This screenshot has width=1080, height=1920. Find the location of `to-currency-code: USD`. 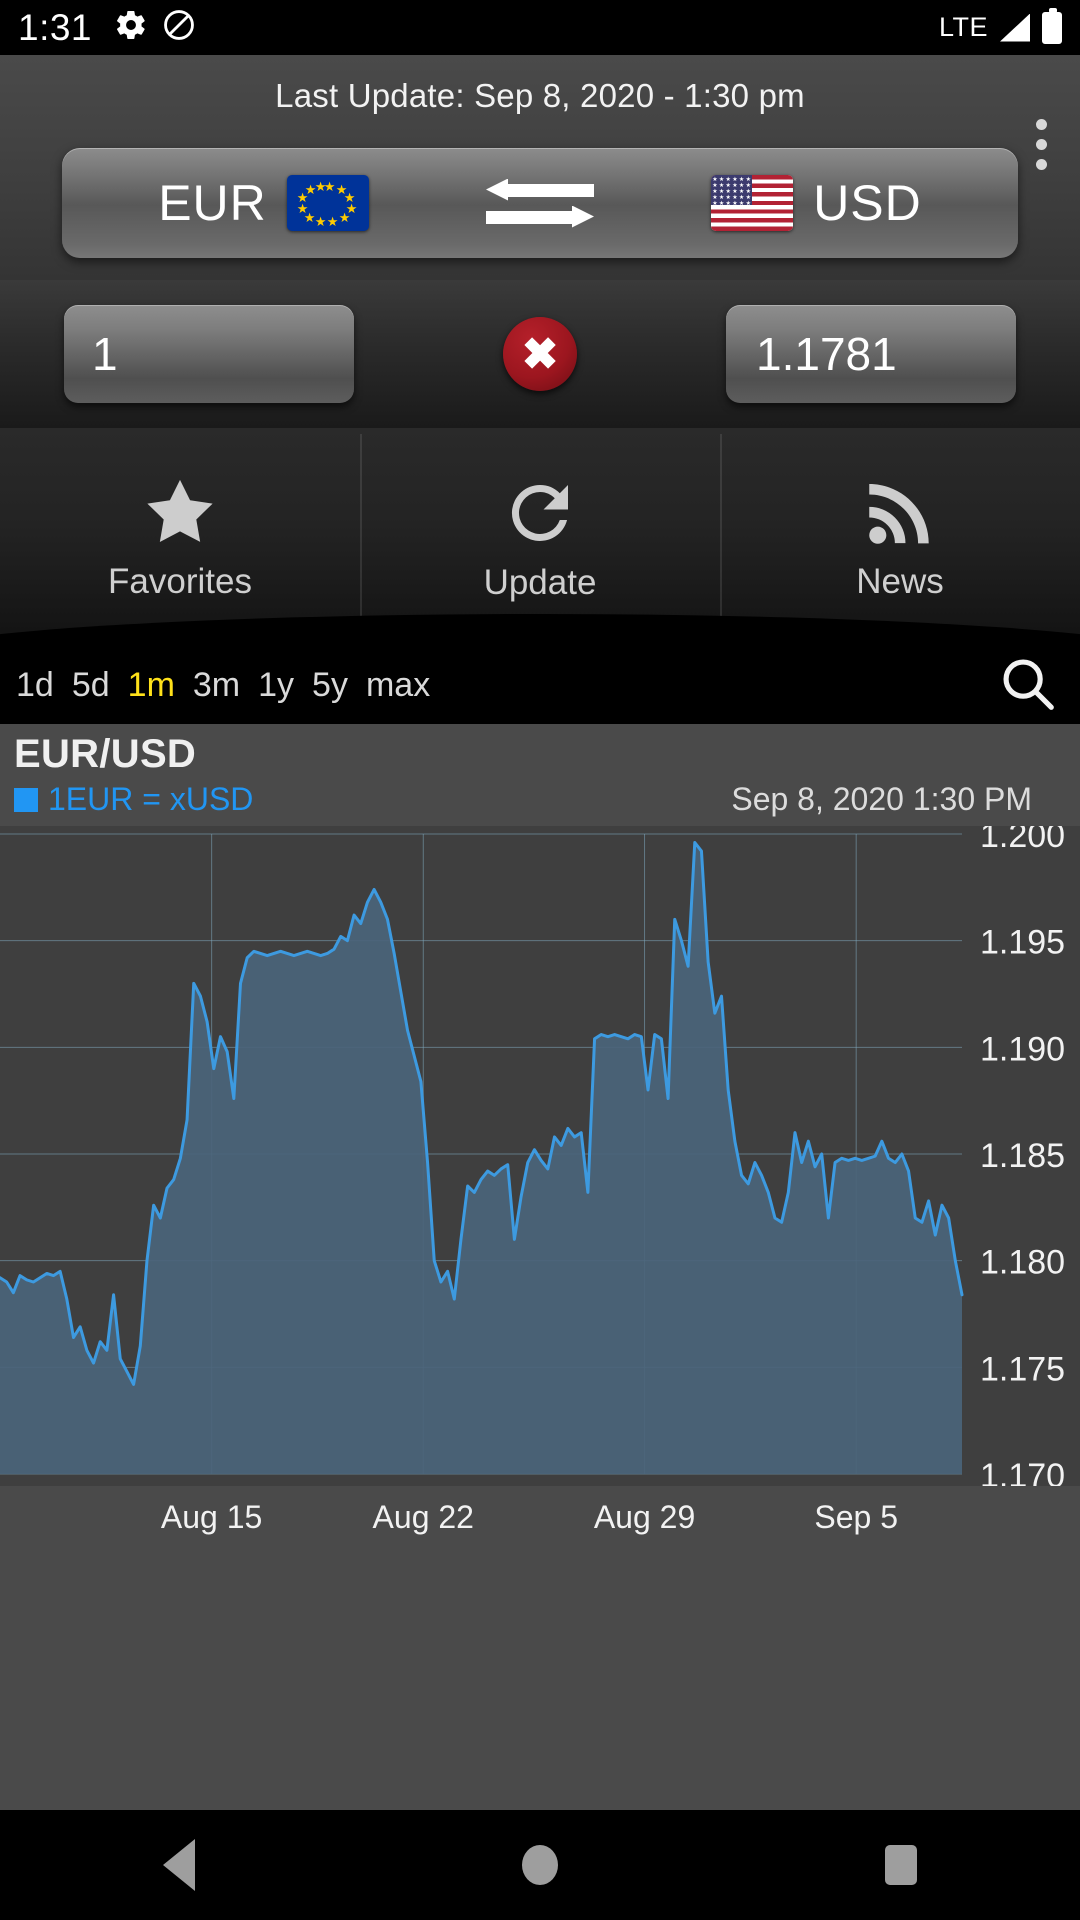

to-currency-code: USD is located at coordinates (867, 203).